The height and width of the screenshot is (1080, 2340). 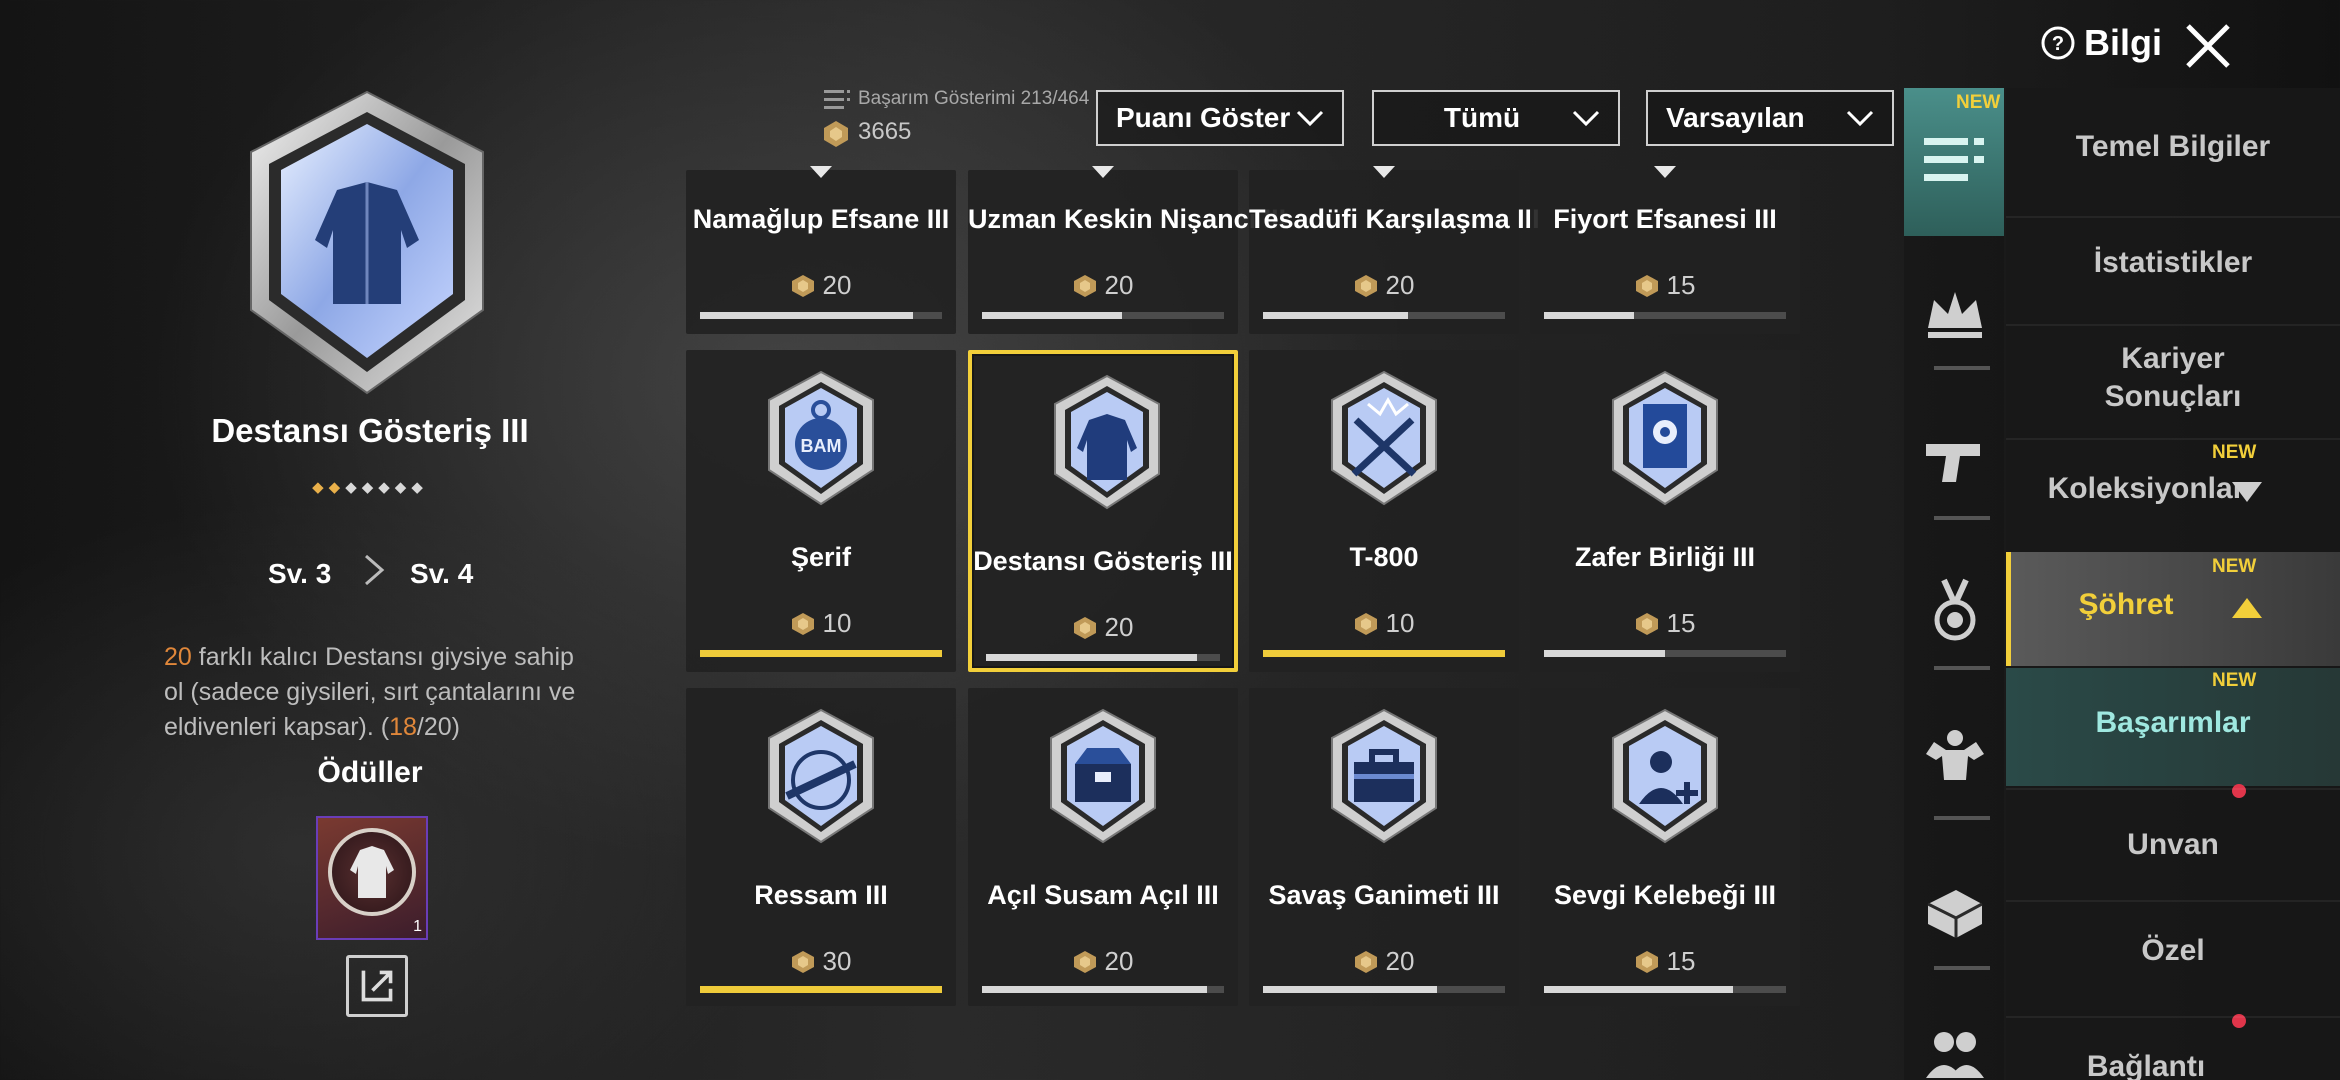 I want to click on achievement-name: Savaş Ganimeti III, so click(x=1384, y=895).